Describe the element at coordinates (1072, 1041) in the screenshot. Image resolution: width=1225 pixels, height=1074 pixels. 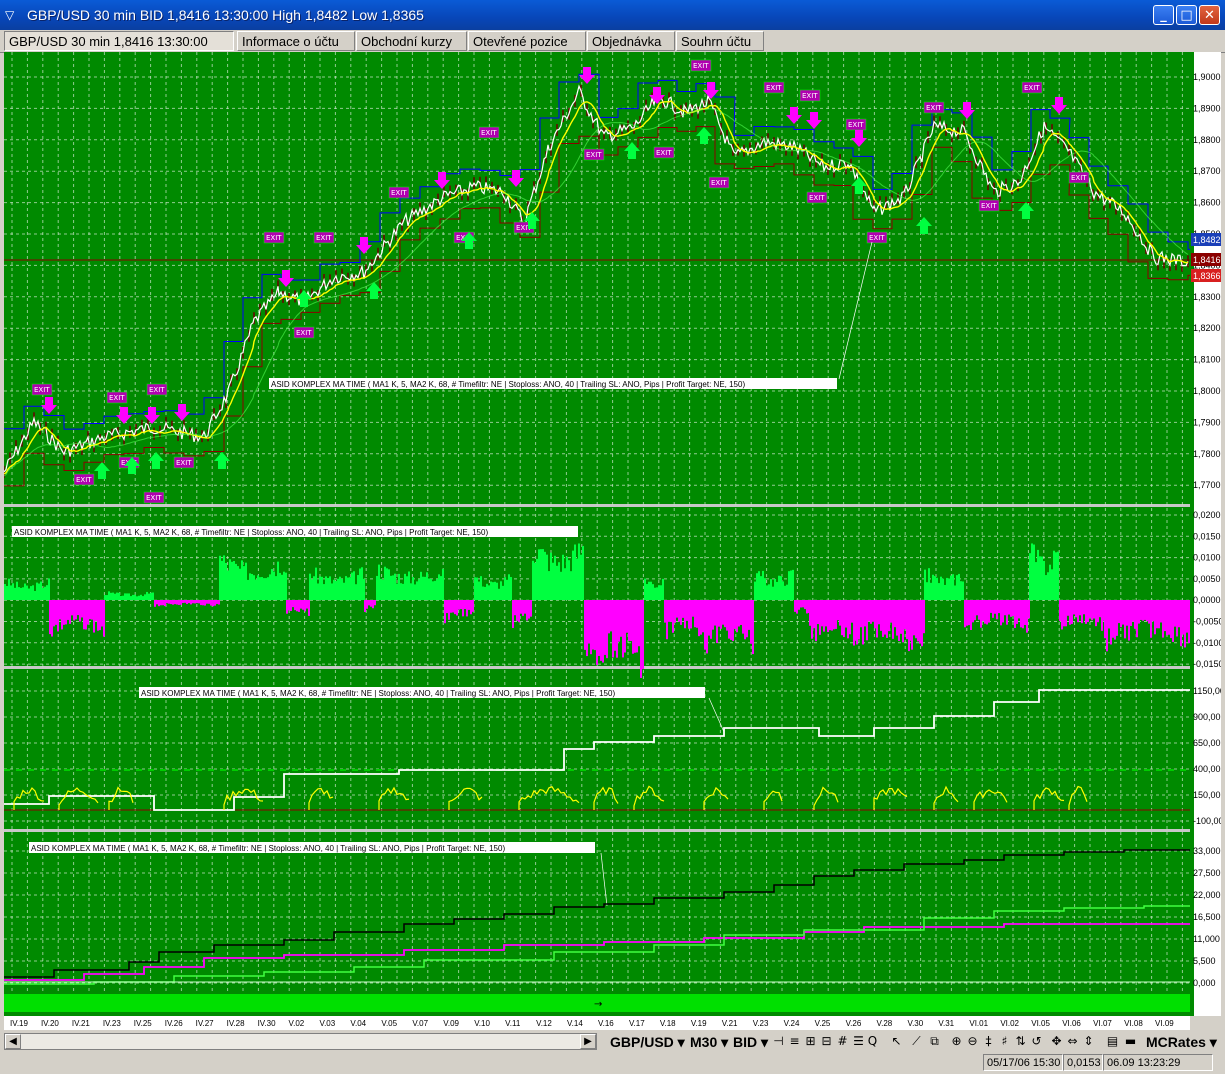
I see `scale-icon: ⇔` at that location.